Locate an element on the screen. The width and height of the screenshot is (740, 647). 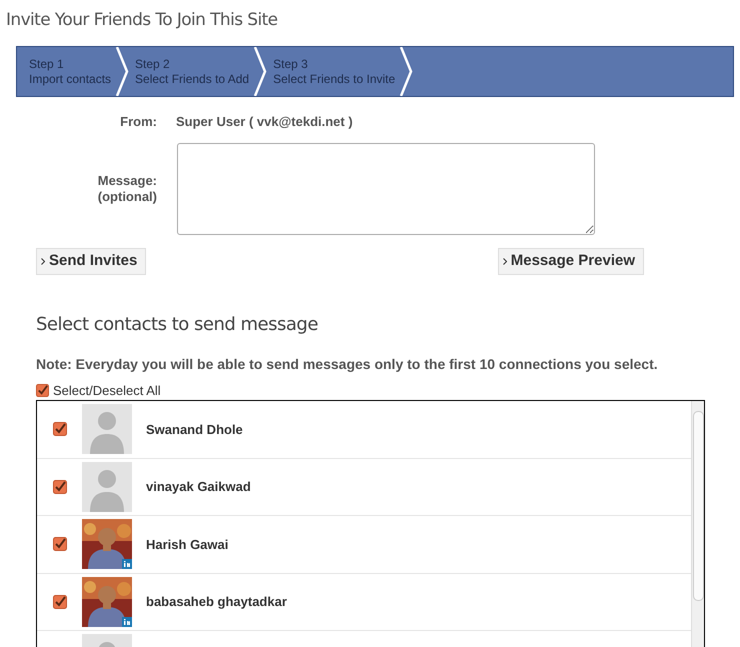
select-all-label: Select/Deselect All is located at coordinates (107, 391).